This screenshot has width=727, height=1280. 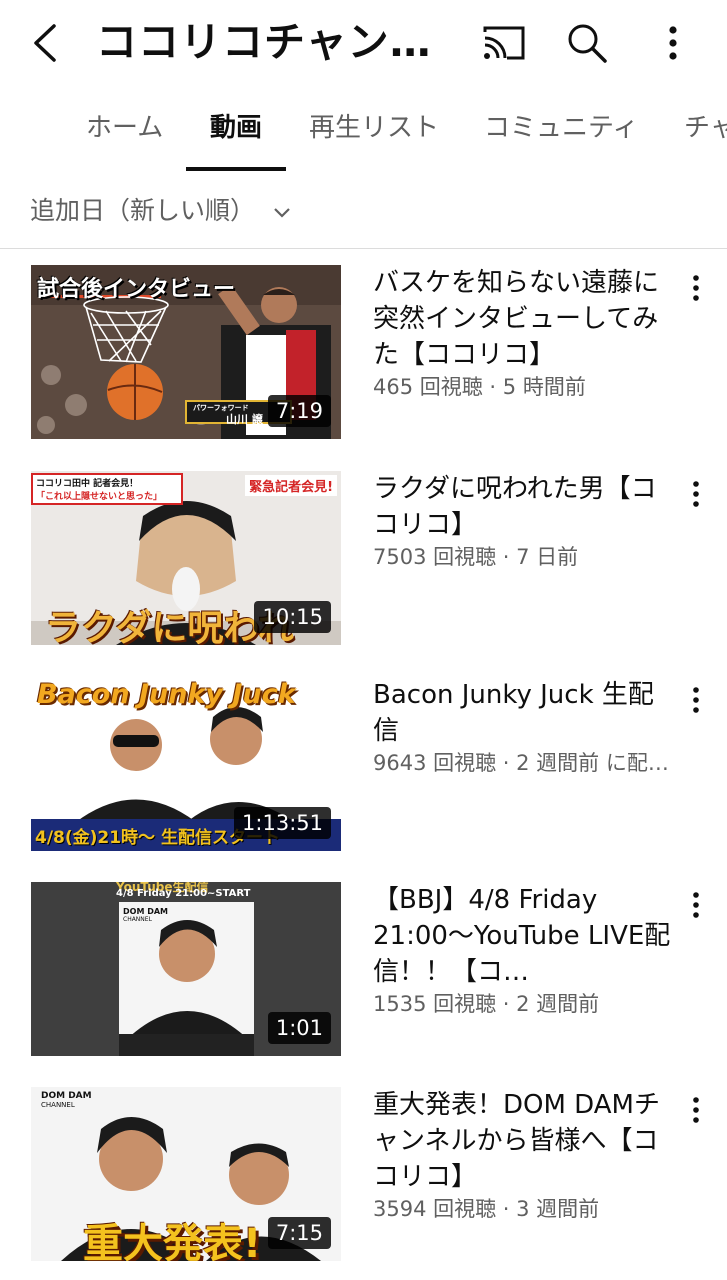 What do you see at coordinates (374, 133) in the screenshot?
I see `tab-playlists: 再生リスト` at bounding box center [374, 133].